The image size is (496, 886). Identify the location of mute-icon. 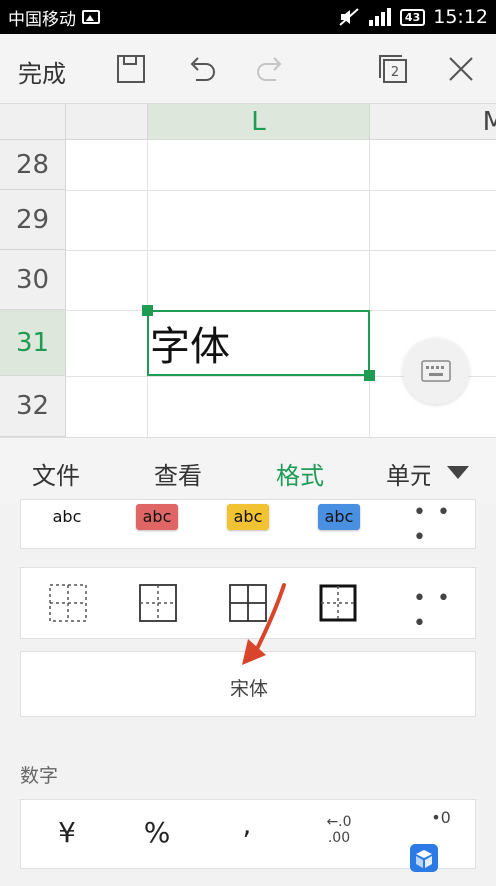
(349, 17).